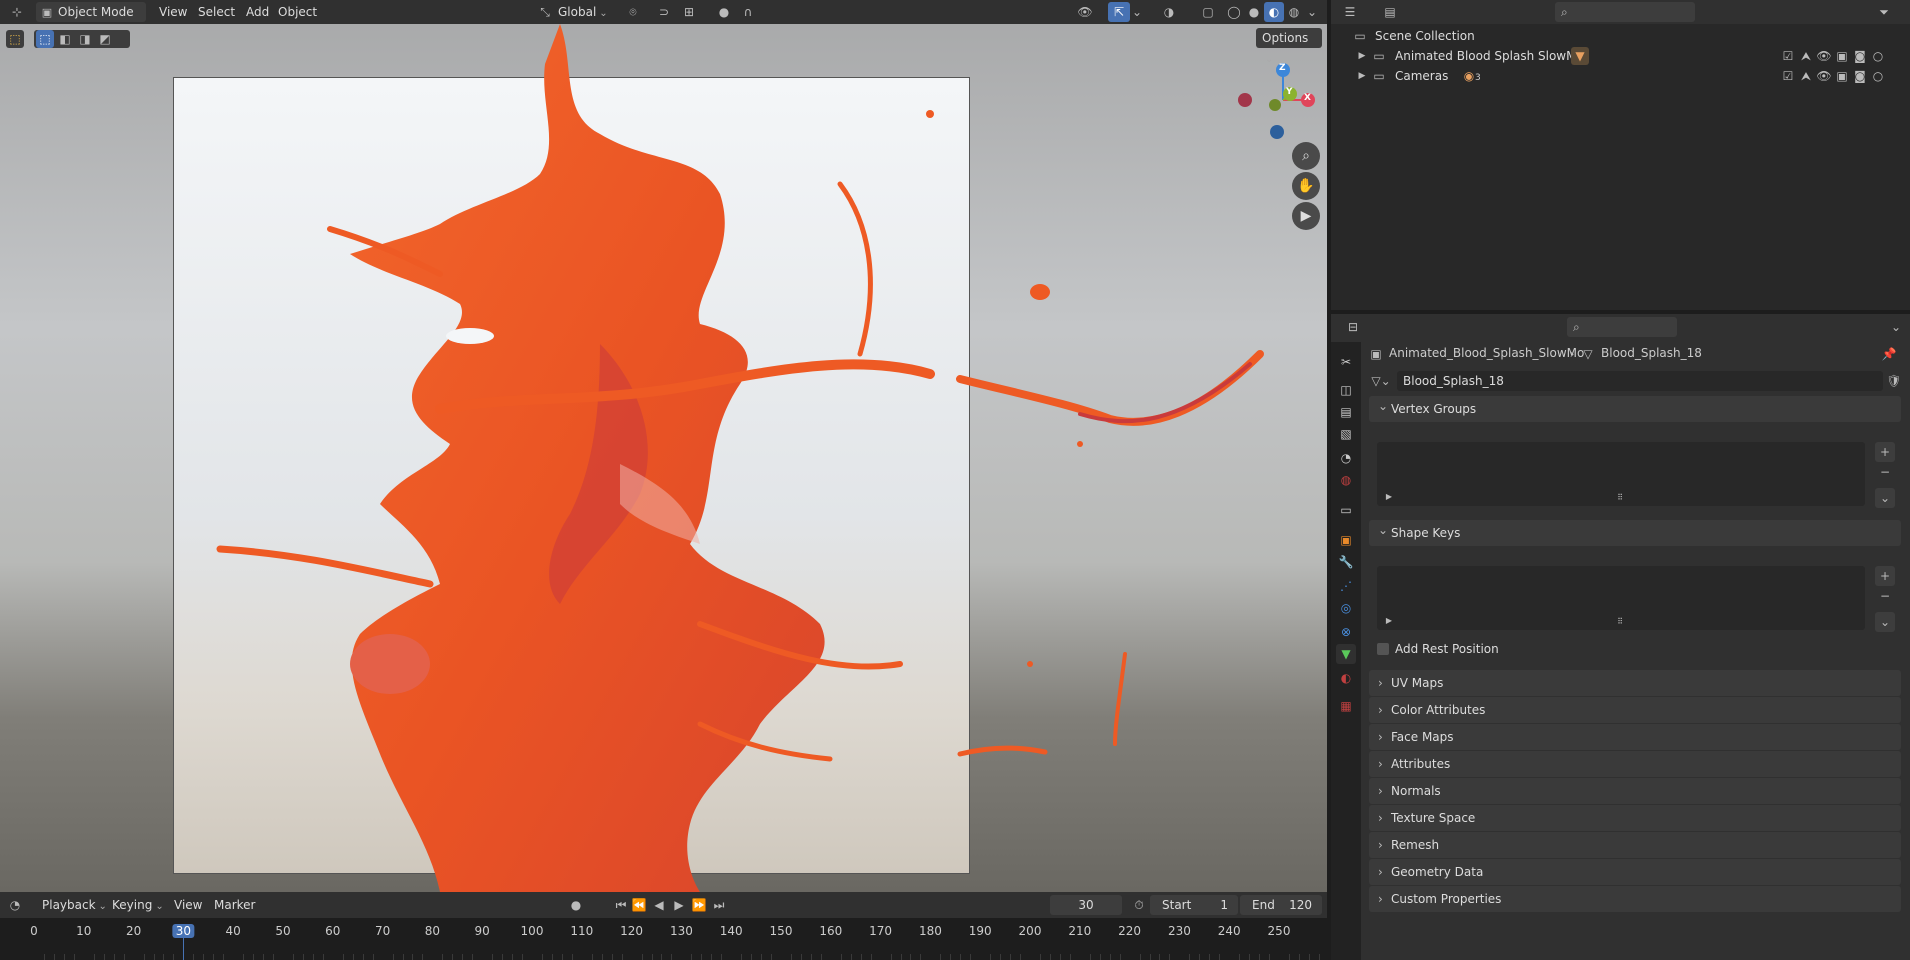  I want to click on view-layer-tab-icon: ▧, so click(1346, 434).